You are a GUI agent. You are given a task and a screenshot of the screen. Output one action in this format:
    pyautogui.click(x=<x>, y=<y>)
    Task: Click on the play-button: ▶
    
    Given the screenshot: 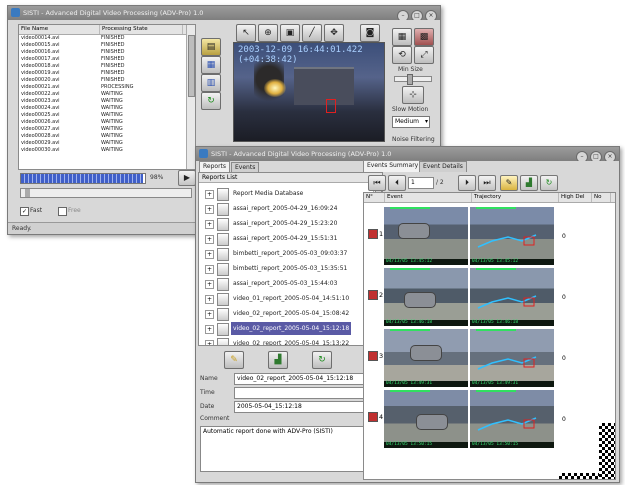 What is the action you would take?
    pyautogui.click(x=187, y=178)
    